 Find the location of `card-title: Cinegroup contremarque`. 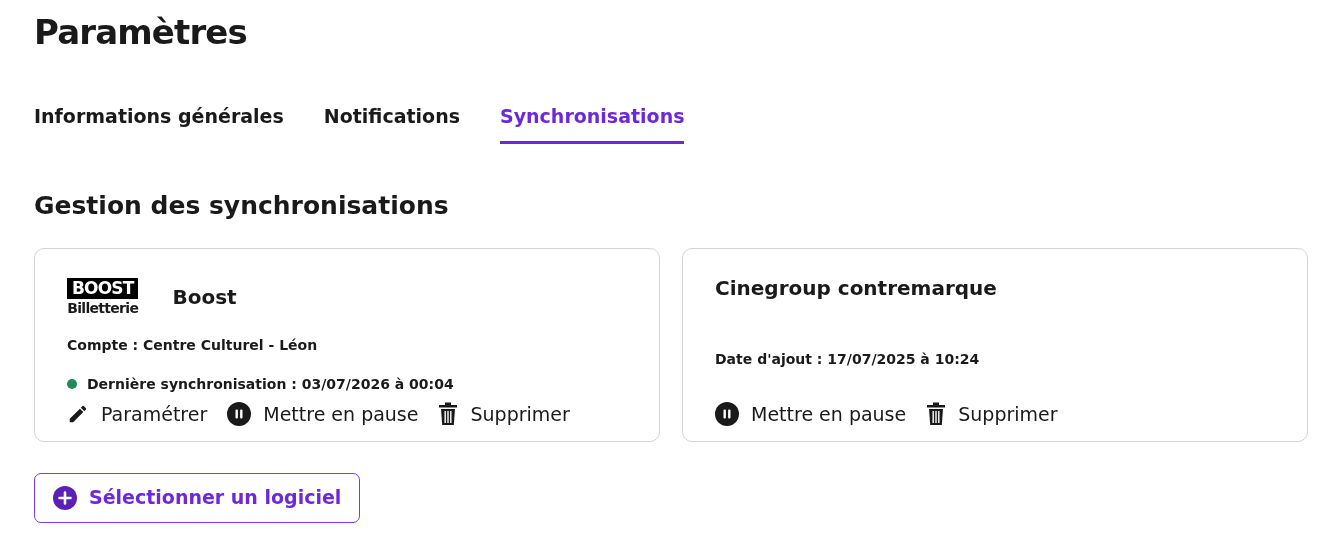

card-title: Cinegroup contremarque is located at coordinates (856, 288).